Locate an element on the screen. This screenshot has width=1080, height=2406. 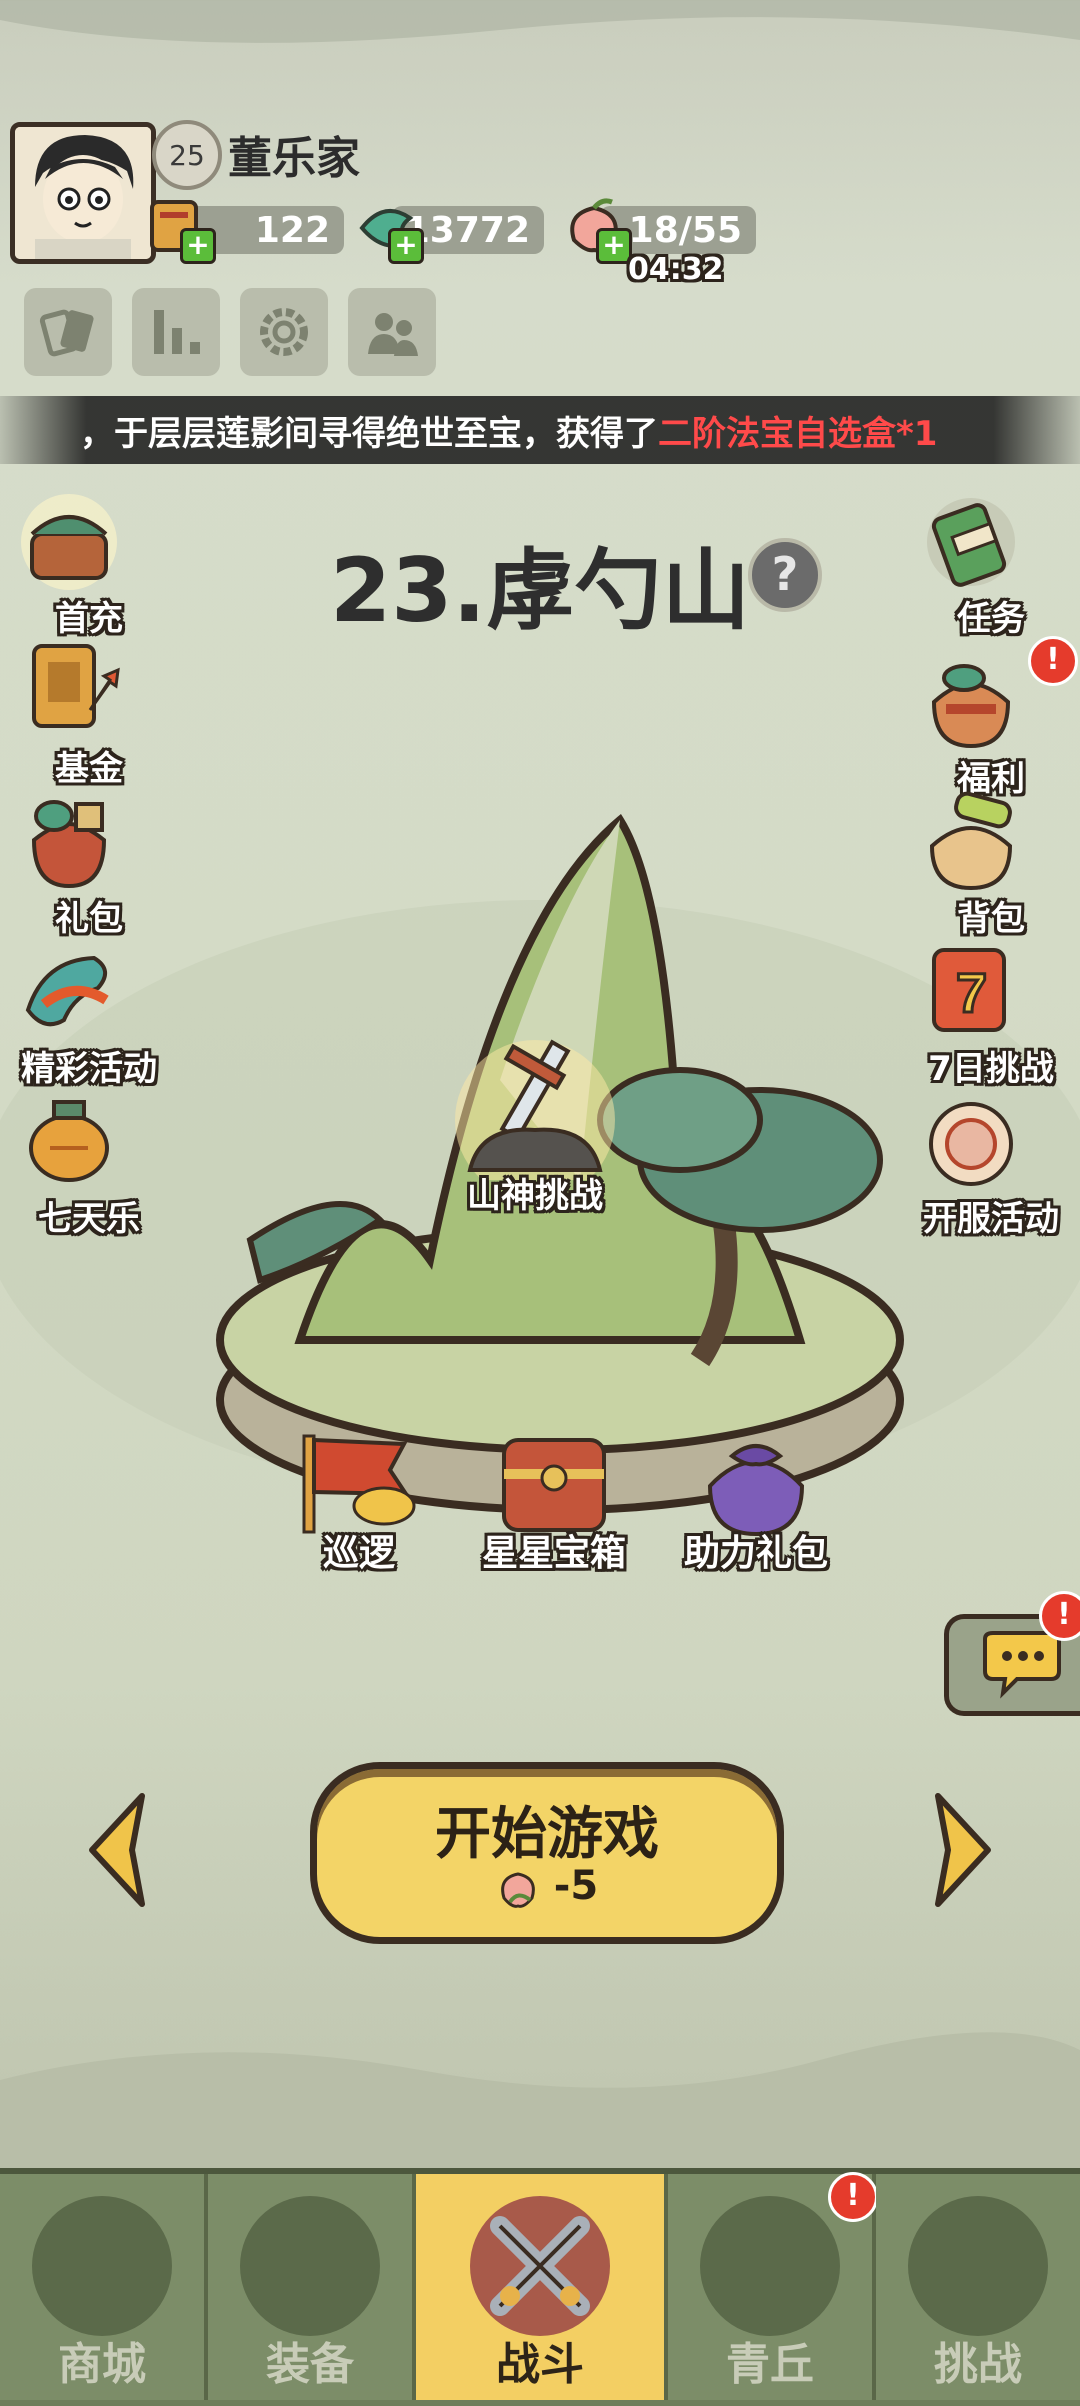
server-plate-icon is located at coordinates (971, 1144).